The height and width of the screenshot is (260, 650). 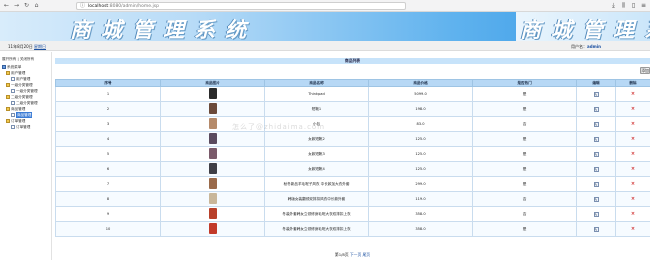 What do you see at coordinates (325, 46) in the screenshot?
I see `info-bar: 11年8月20日 星期日 用户名：admin` at bounding box center [325, 46].